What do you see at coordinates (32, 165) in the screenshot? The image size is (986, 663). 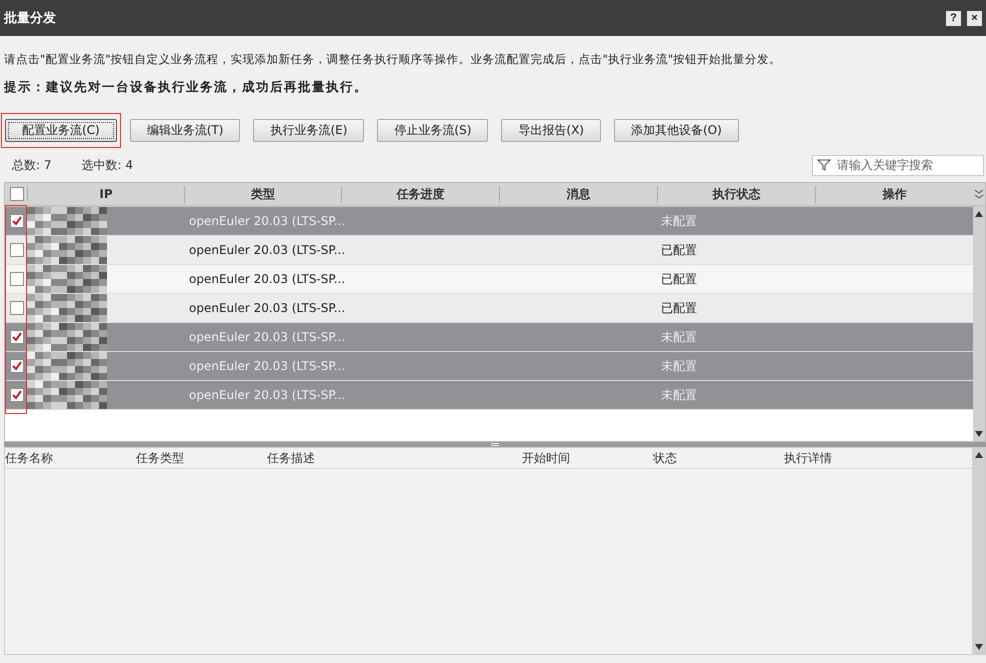 I see `total-count: 总数: 7` at bounding box center [32, 165].